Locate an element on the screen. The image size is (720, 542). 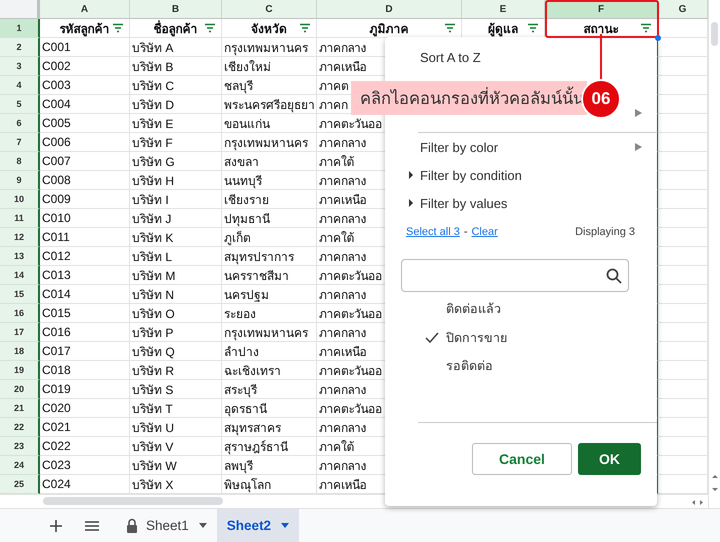
row-number: 12 is located at coordinates (20, 237).